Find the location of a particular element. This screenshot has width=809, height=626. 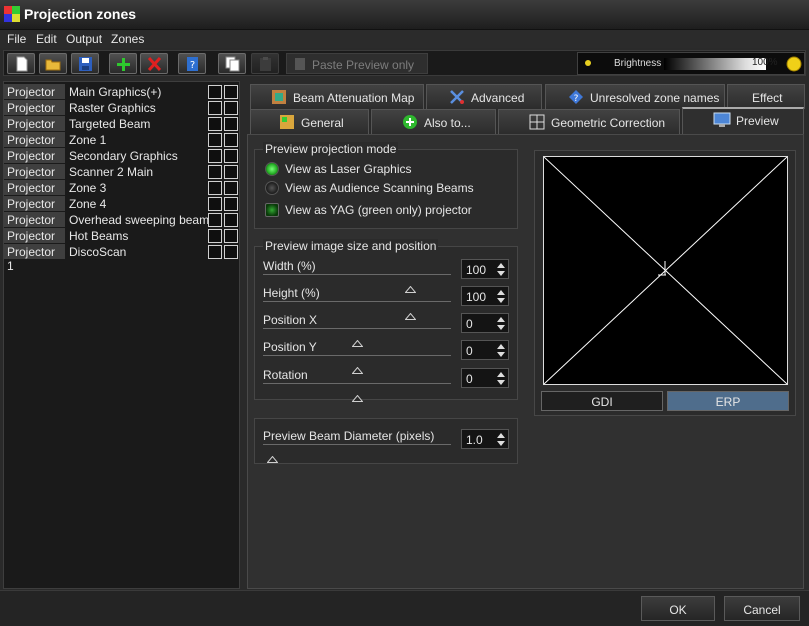

menu-edit: Edit is located at coordinates (46, 39).